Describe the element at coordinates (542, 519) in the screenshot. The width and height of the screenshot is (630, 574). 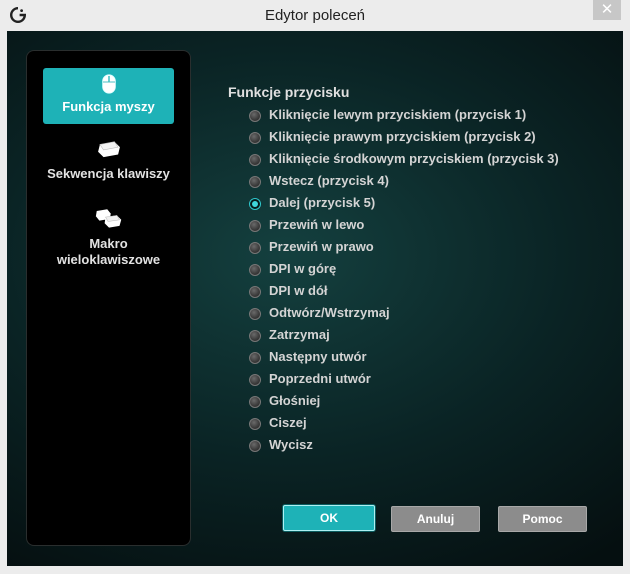
I see `help-button: Pomoc` at that location.